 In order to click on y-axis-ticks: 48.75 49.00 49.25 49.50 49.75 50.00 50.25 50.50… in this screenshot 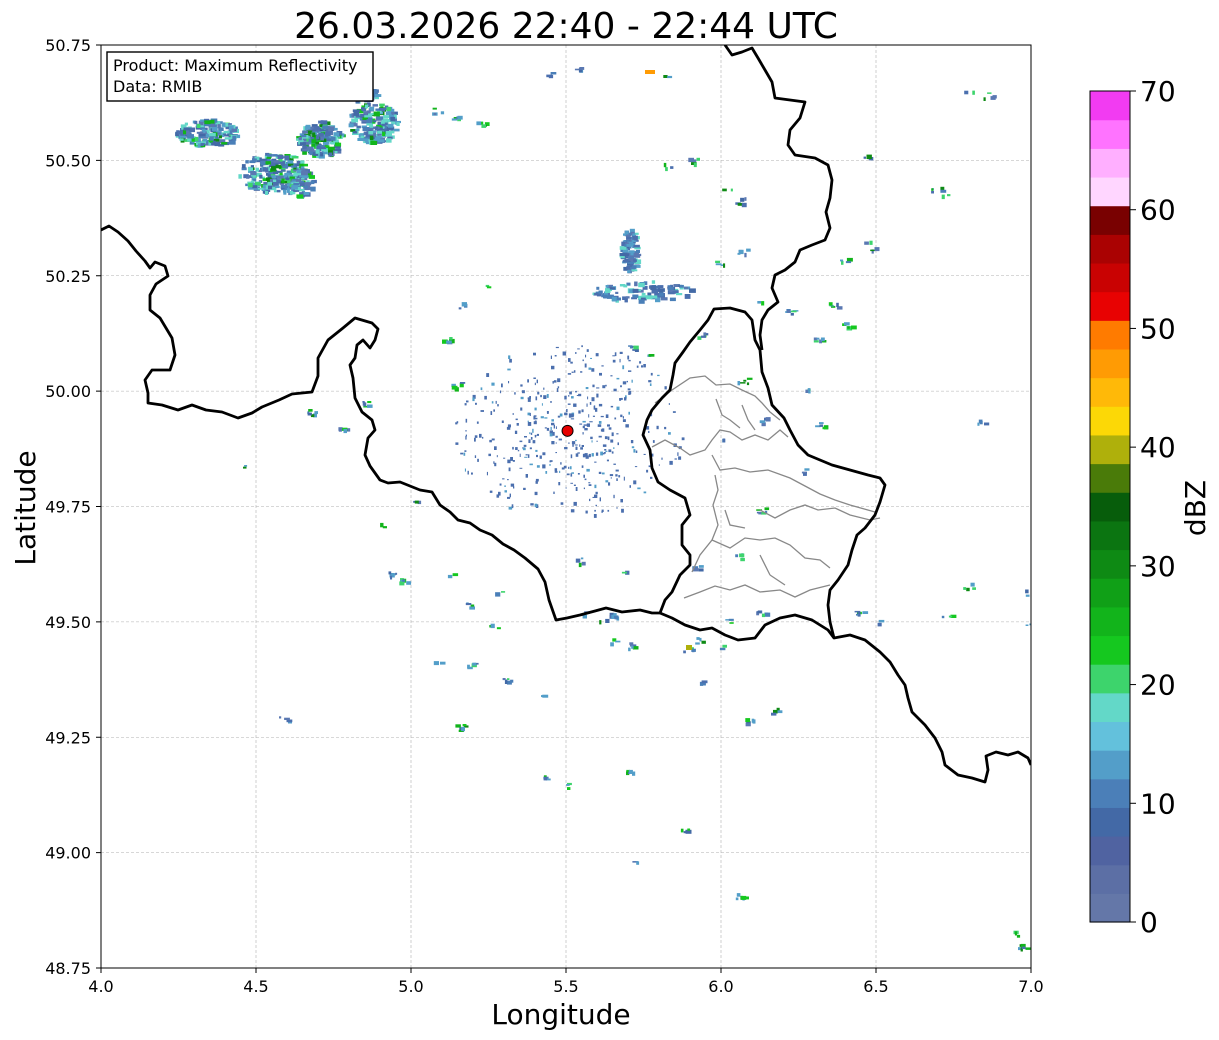, I will do `click(73, 507)`.